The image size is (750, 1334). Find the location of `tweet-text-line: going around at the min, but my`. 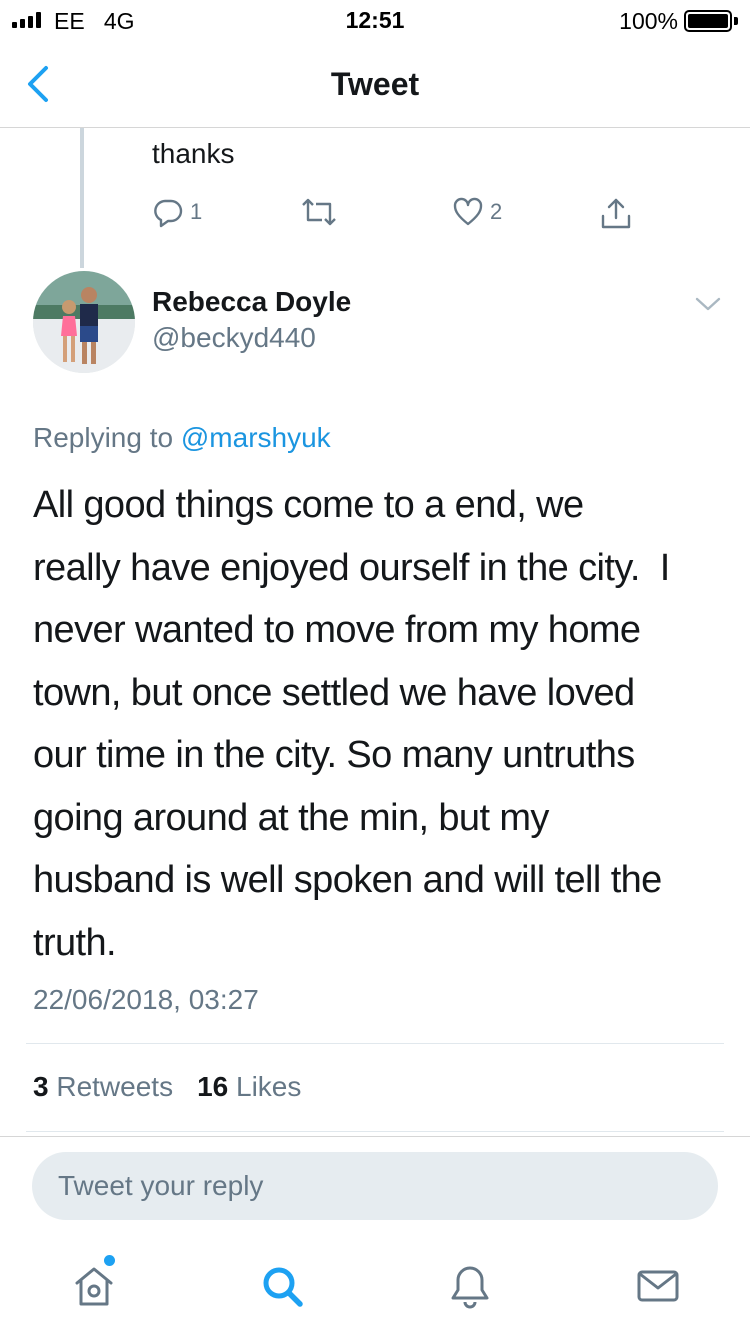

tweet-text-line: going around at the min, but my is located at coordinates (291, 817).